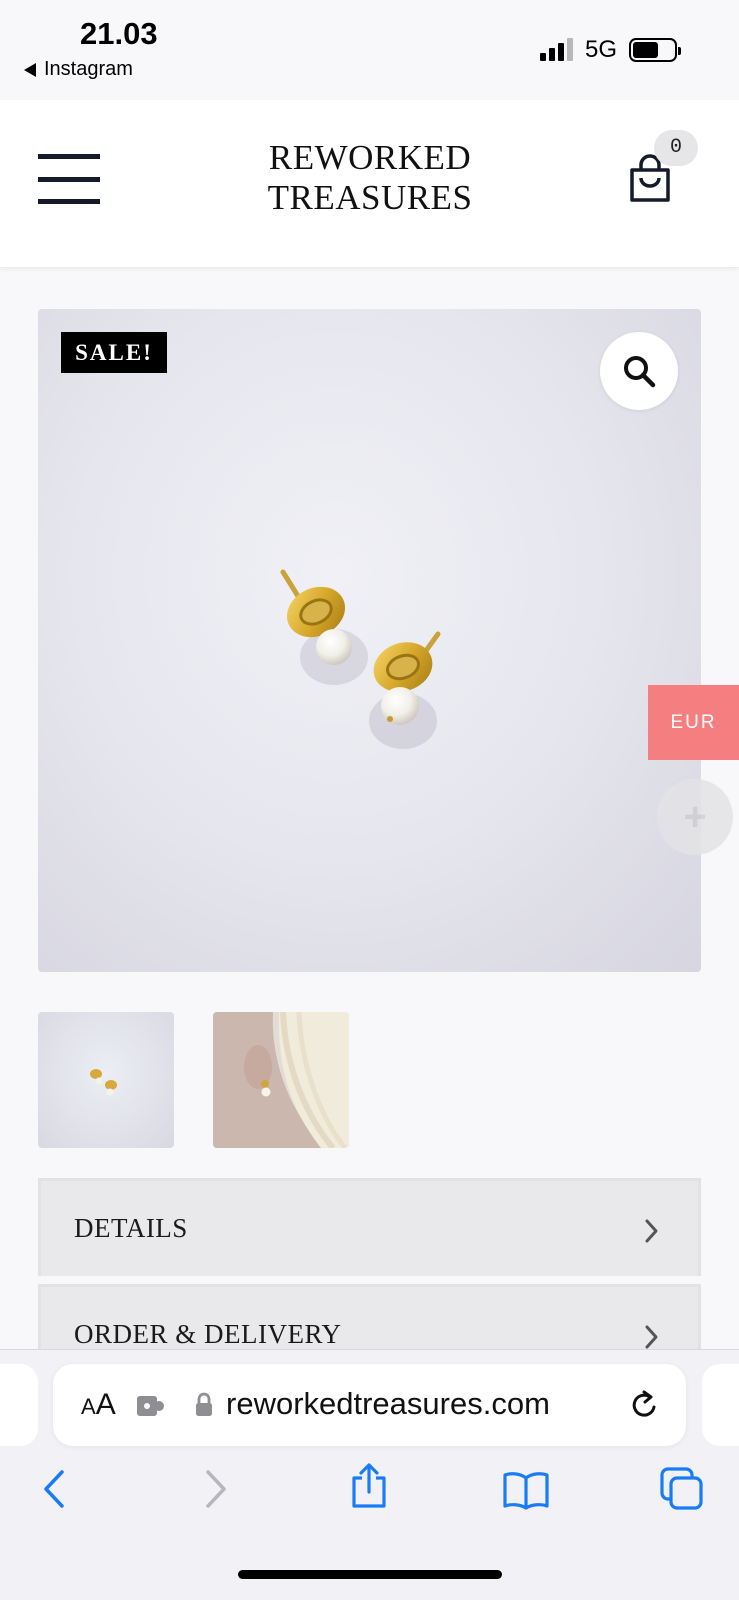 The width and height of the screenshot is (739, 1600). What do you see at coordinates (695, 817) in the screenshot?
I see `plus-icon: +` at bounding box center [695, 817].